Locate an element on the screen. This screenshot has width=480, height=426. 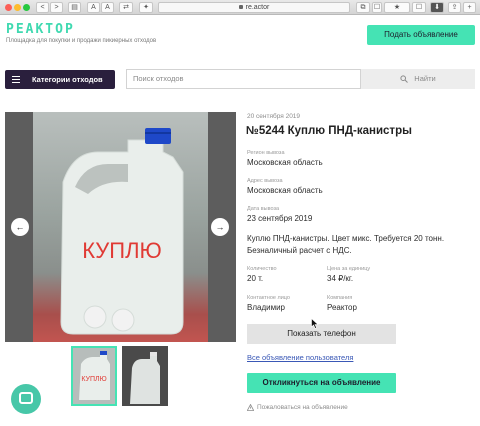
text-smaller-icon: A is located at coordinates (93, 7).